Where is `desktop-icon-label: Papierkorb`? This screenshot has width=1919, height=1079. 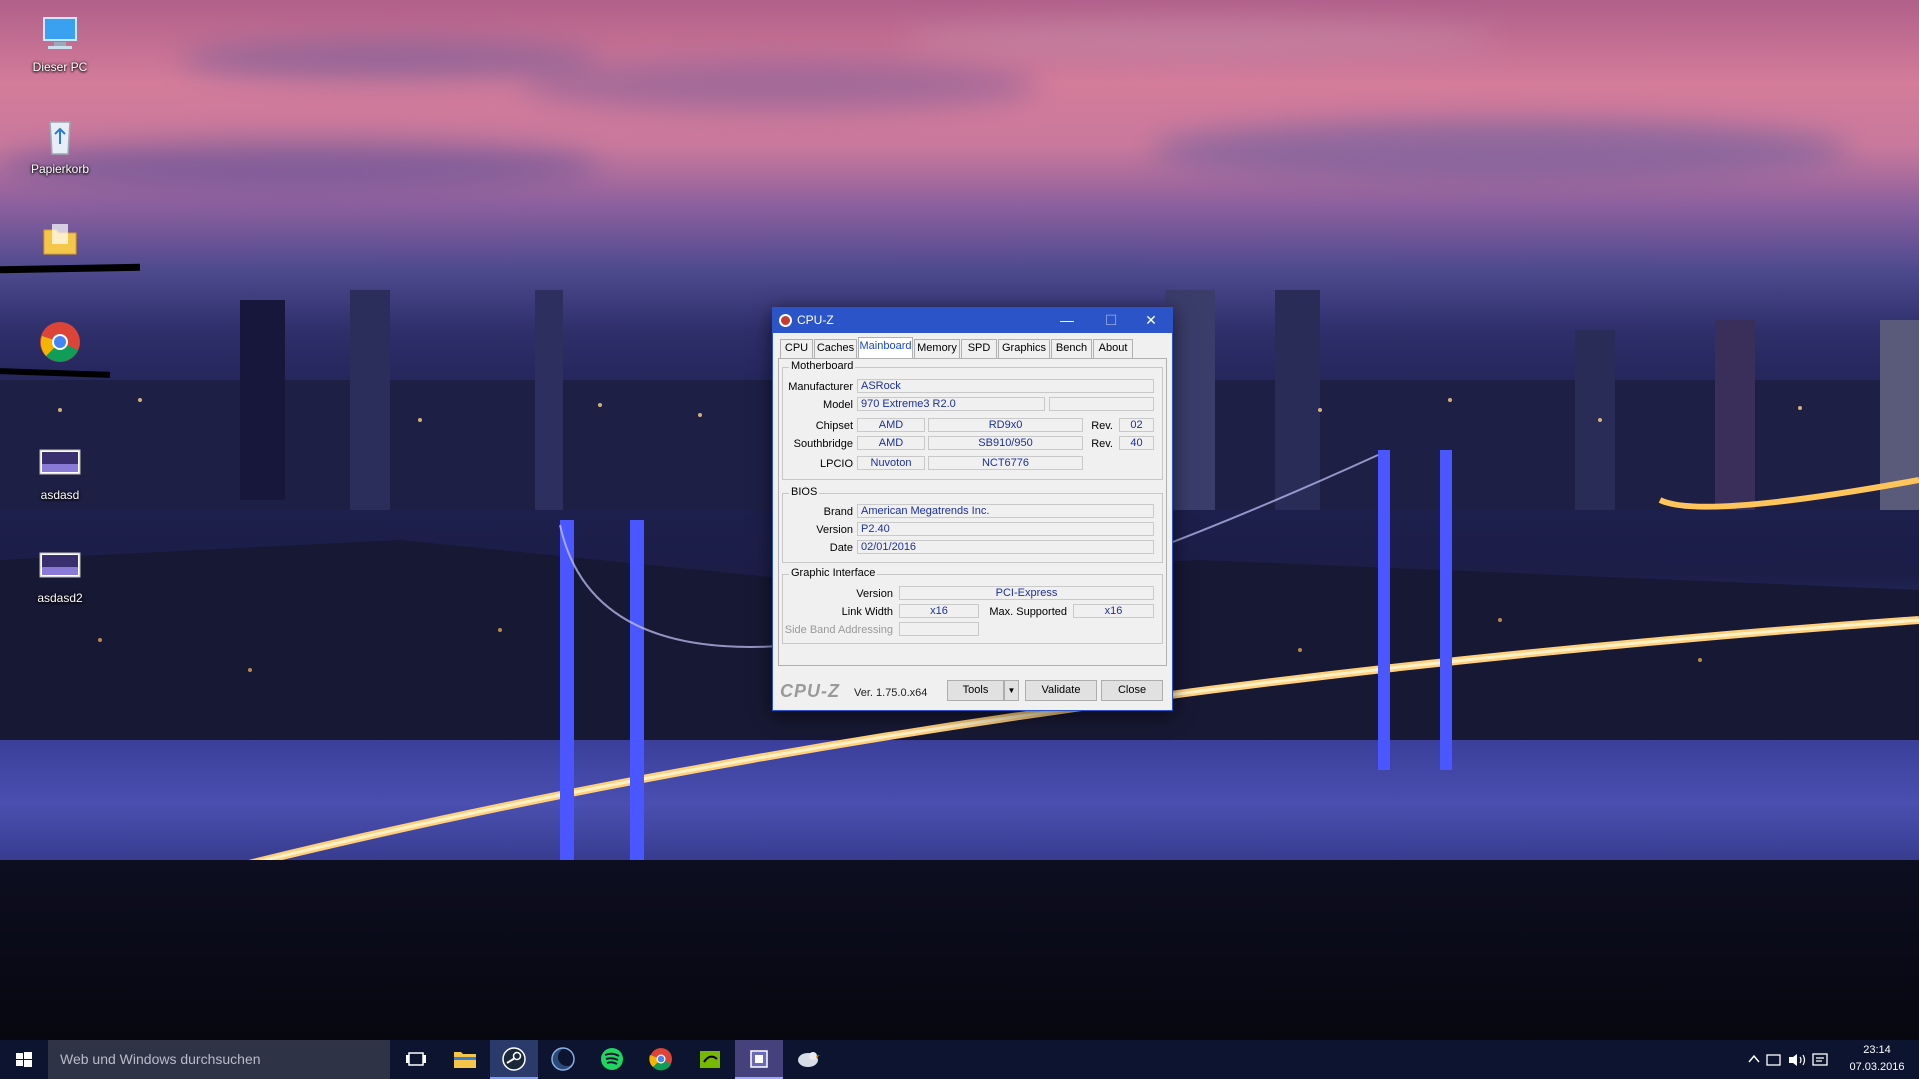 desktop-icon-label: Papierkorb is located at coordinates (60, 169).